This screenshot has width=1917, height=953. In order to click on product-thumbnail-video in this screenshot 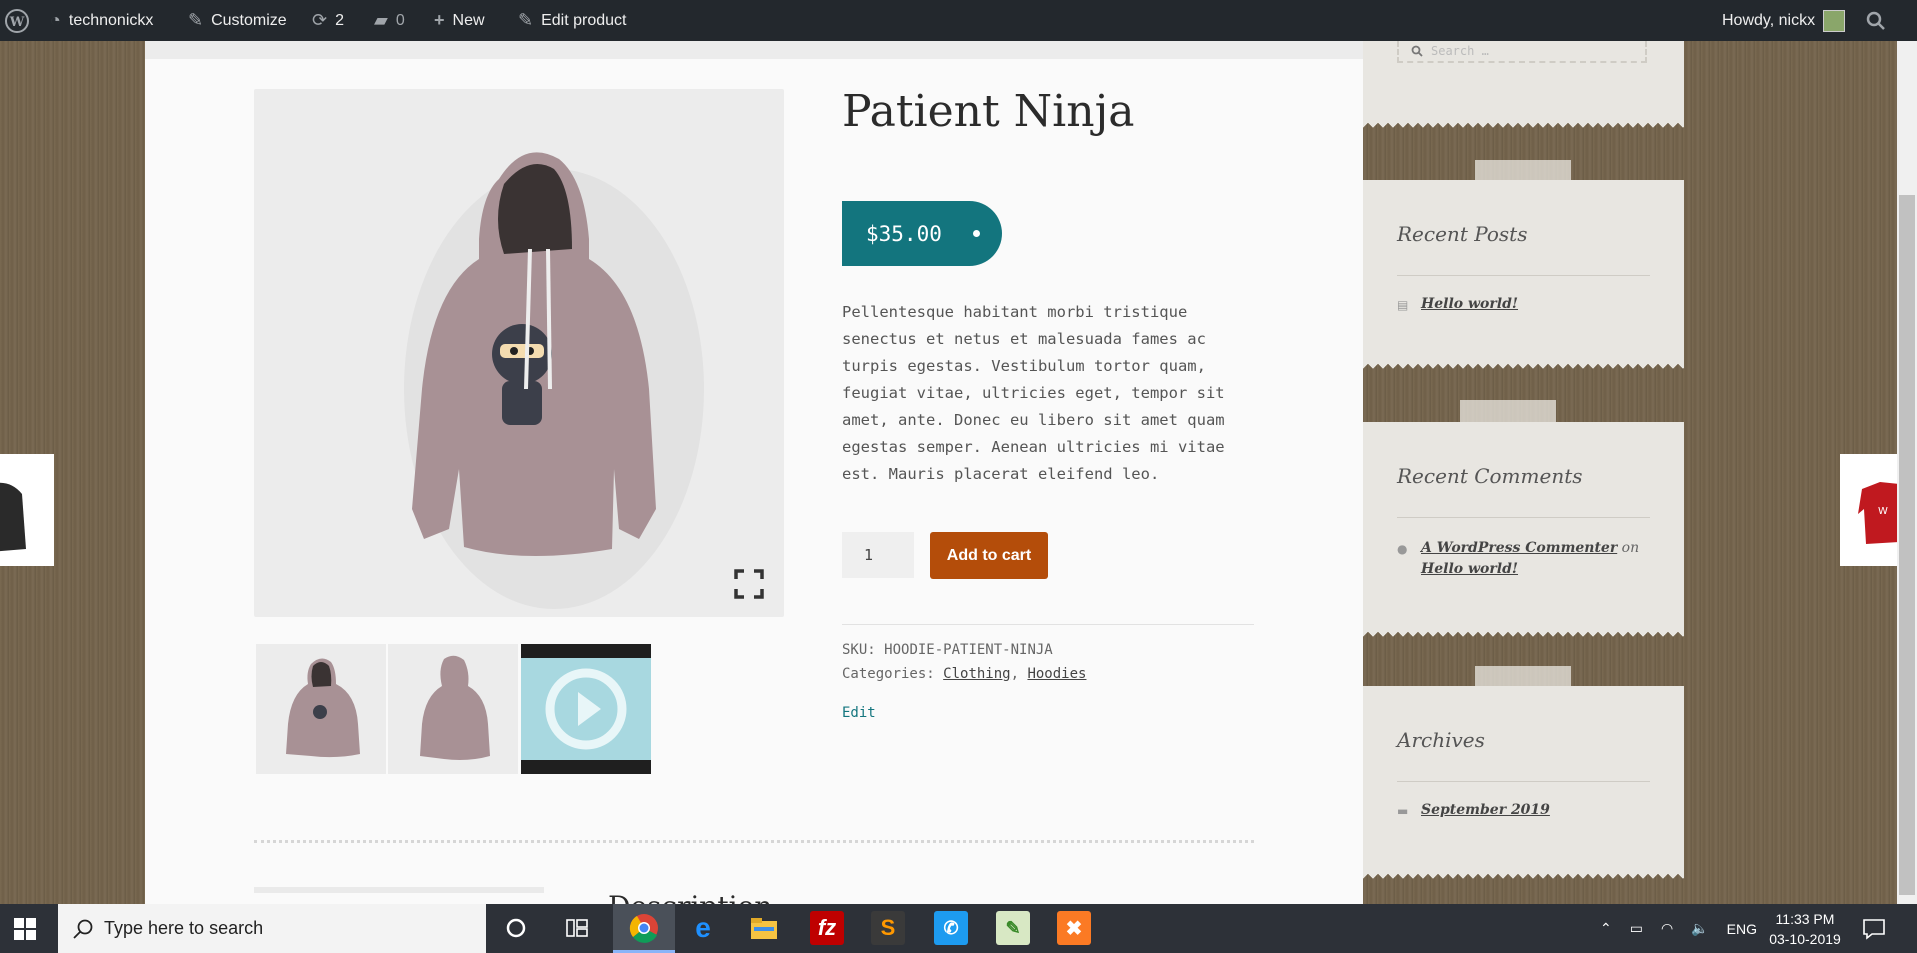, I will do `click(586, 709)`.